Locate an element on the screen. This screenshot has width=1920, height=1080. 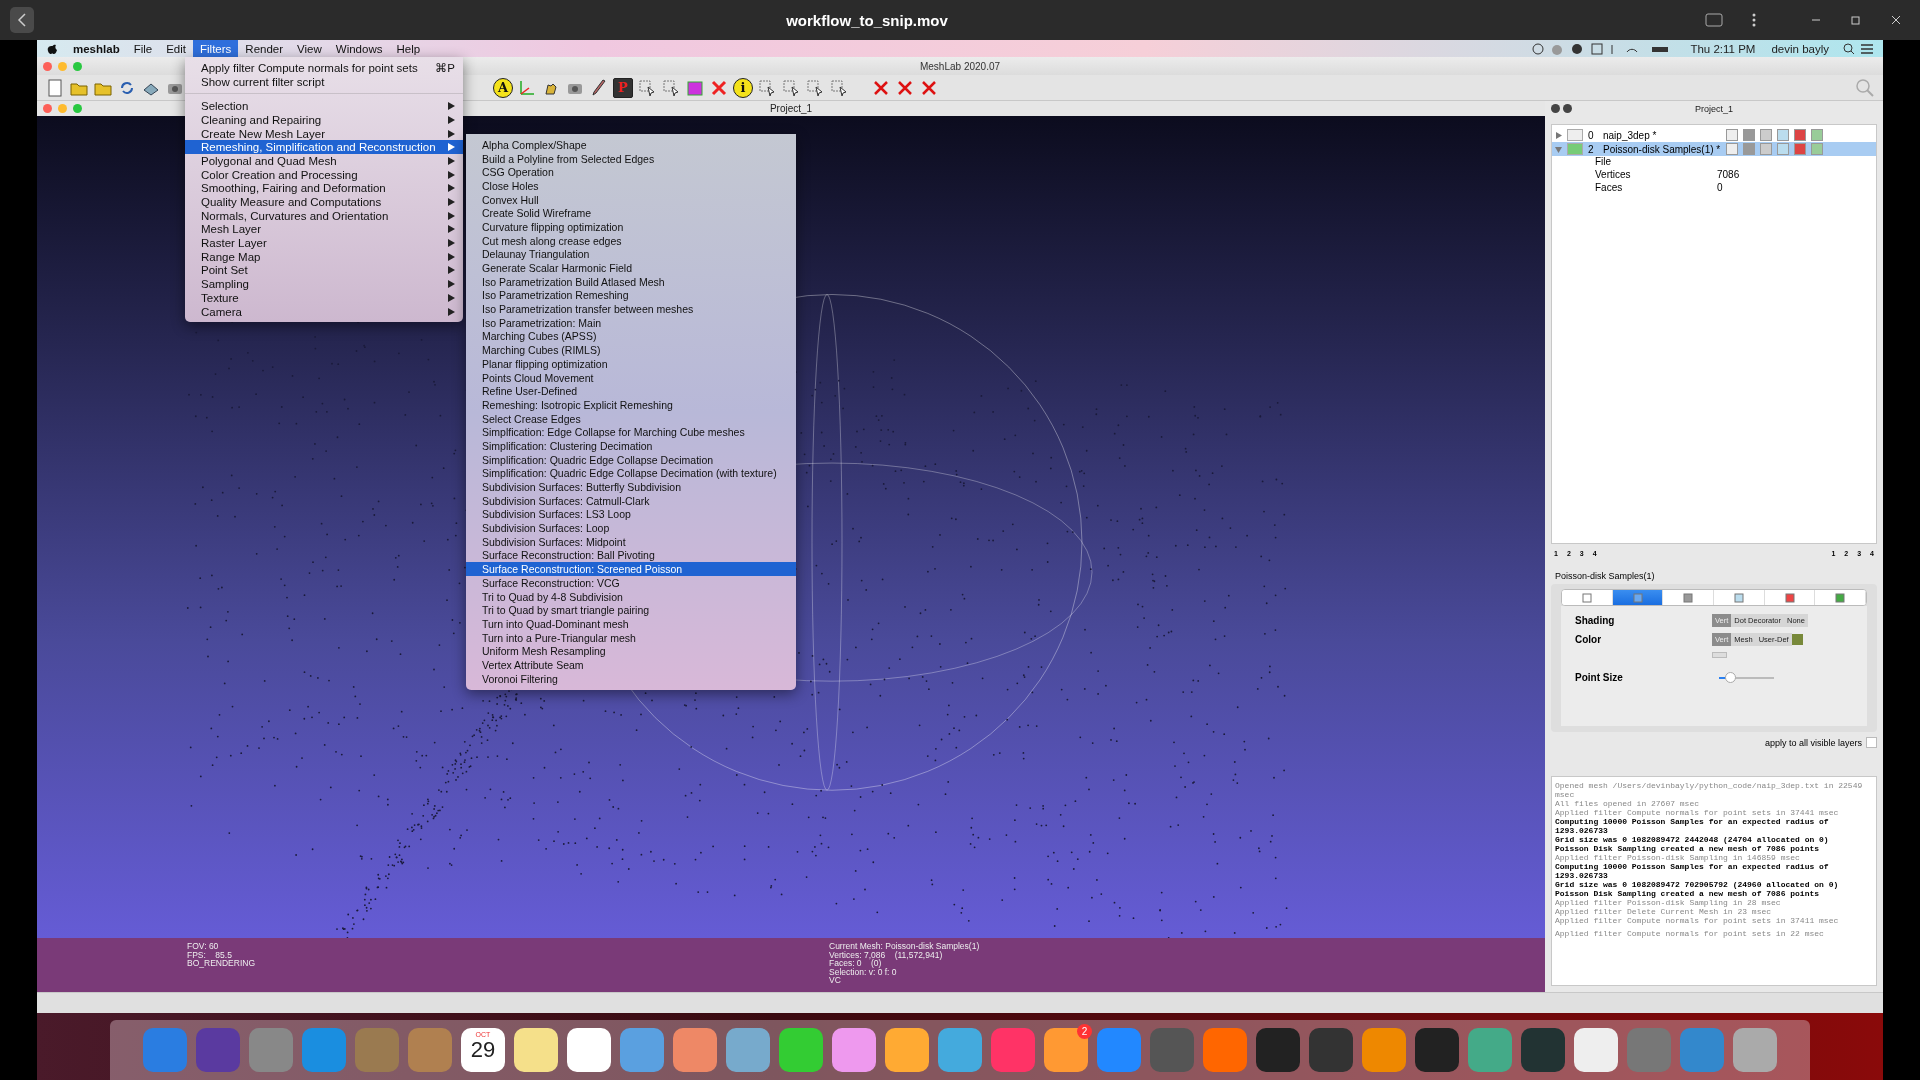
collapsed-arrow-icon is located at coordinates (1558, 135).